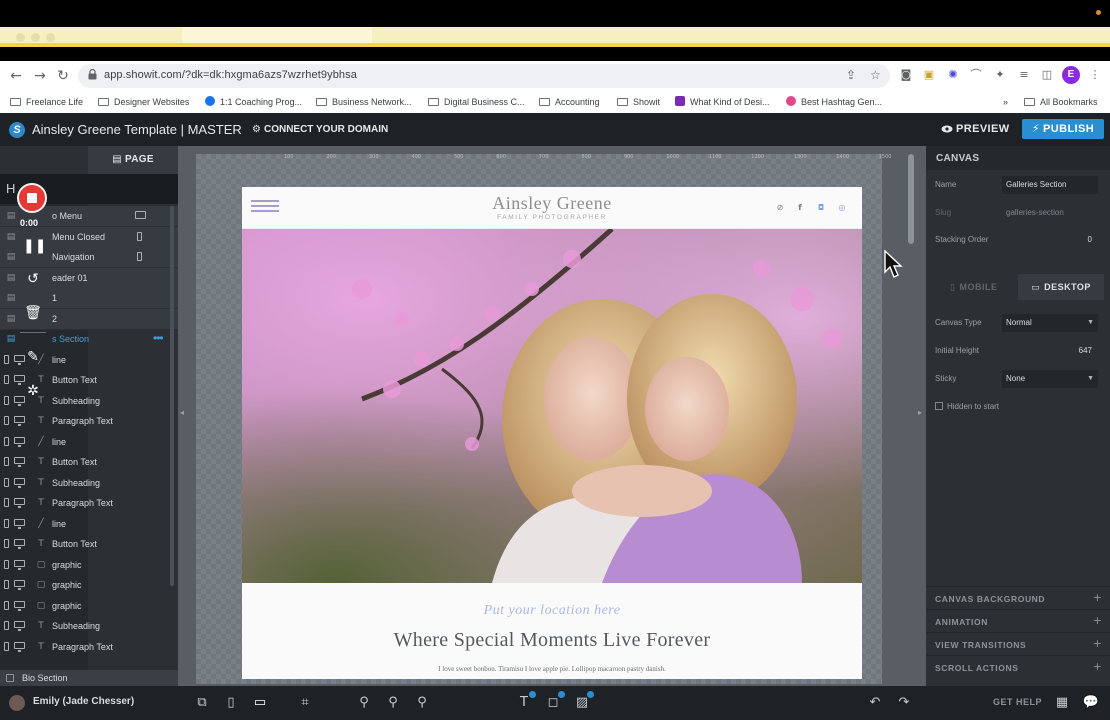  What do you see at coordinates (83, 701) in the screenshot?
I see `user-name: Emily (Jade Chesser)` at bounding box center [83, 701].